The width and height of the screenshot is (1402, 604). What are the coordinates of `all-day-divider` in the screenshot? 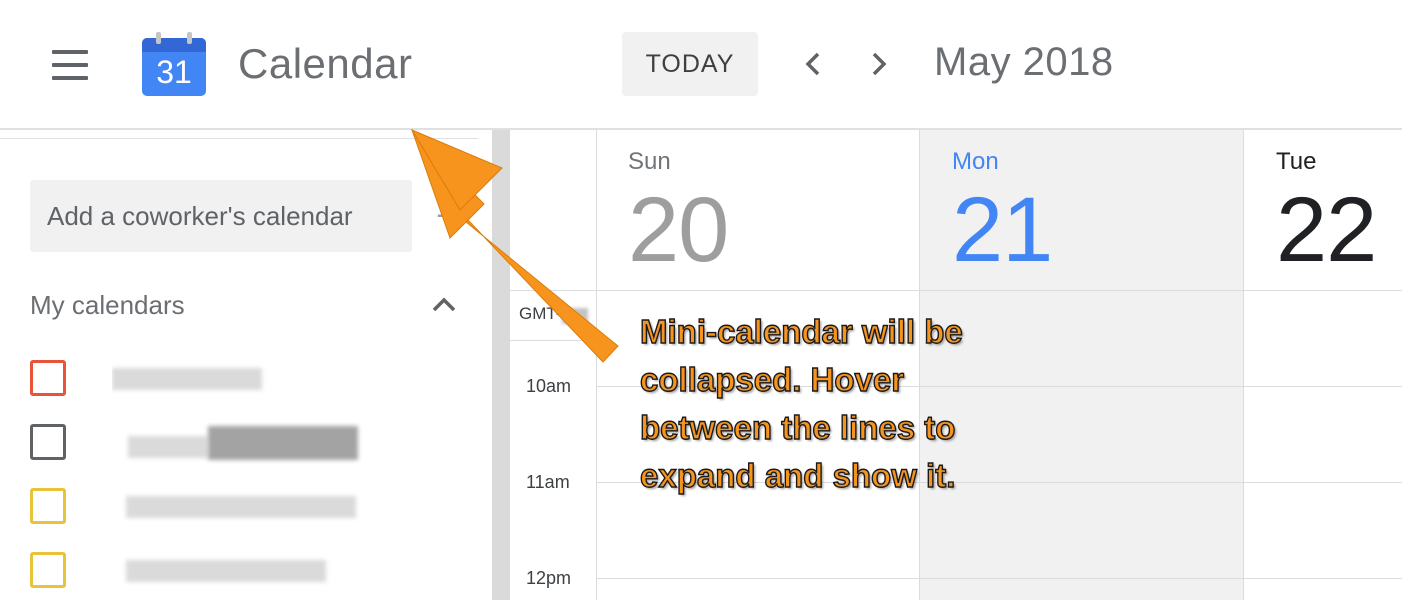 It's located at (956, 290).